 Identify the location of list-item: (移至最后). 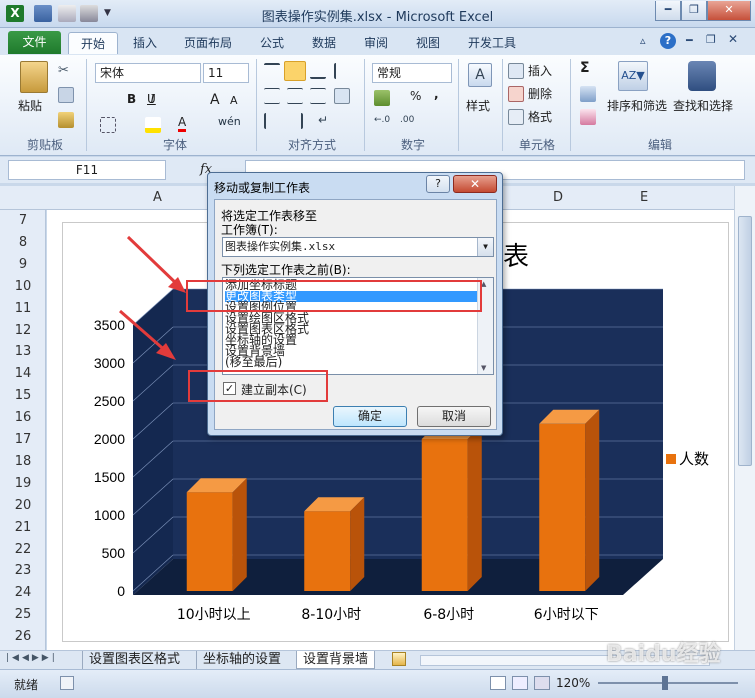
(351, 362).